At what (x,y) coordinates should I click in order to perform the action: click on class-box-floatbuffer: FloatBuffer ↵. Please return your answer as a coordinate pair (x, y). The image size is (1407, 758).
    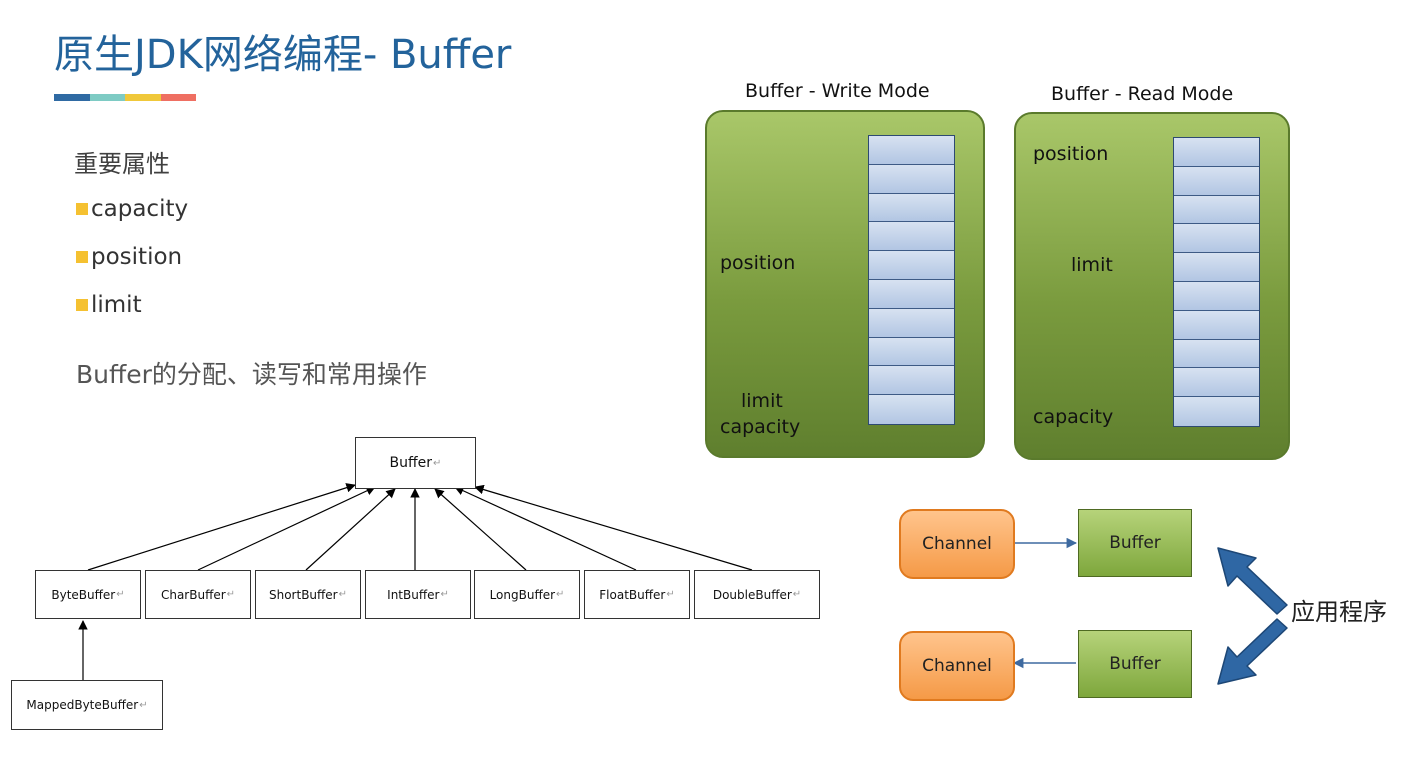
    Looking at the image, I should click on (637, 594).